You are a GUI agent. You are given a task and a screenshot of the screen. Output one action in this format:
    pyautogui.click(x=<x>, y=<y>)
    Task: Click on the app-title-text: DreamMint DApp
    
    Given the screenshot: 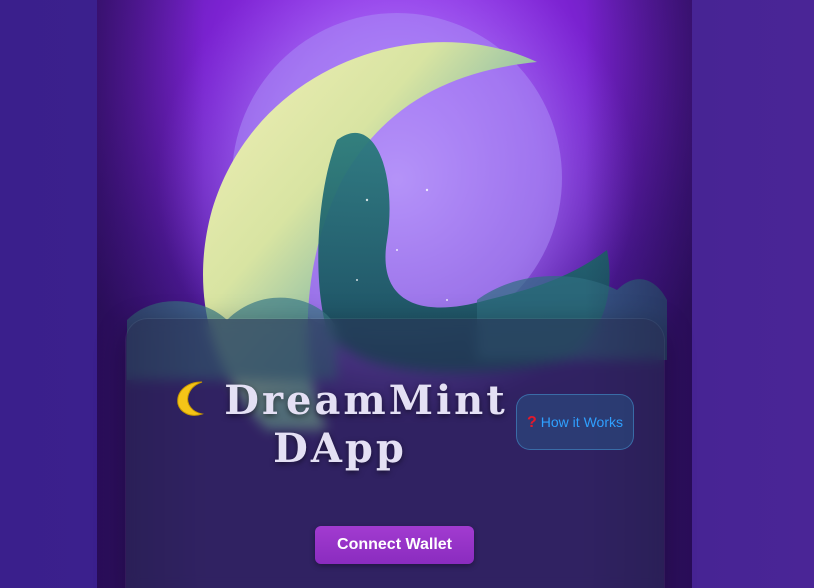 What is the action you would take?
    pyautogui.click(x=366, y=424)
    